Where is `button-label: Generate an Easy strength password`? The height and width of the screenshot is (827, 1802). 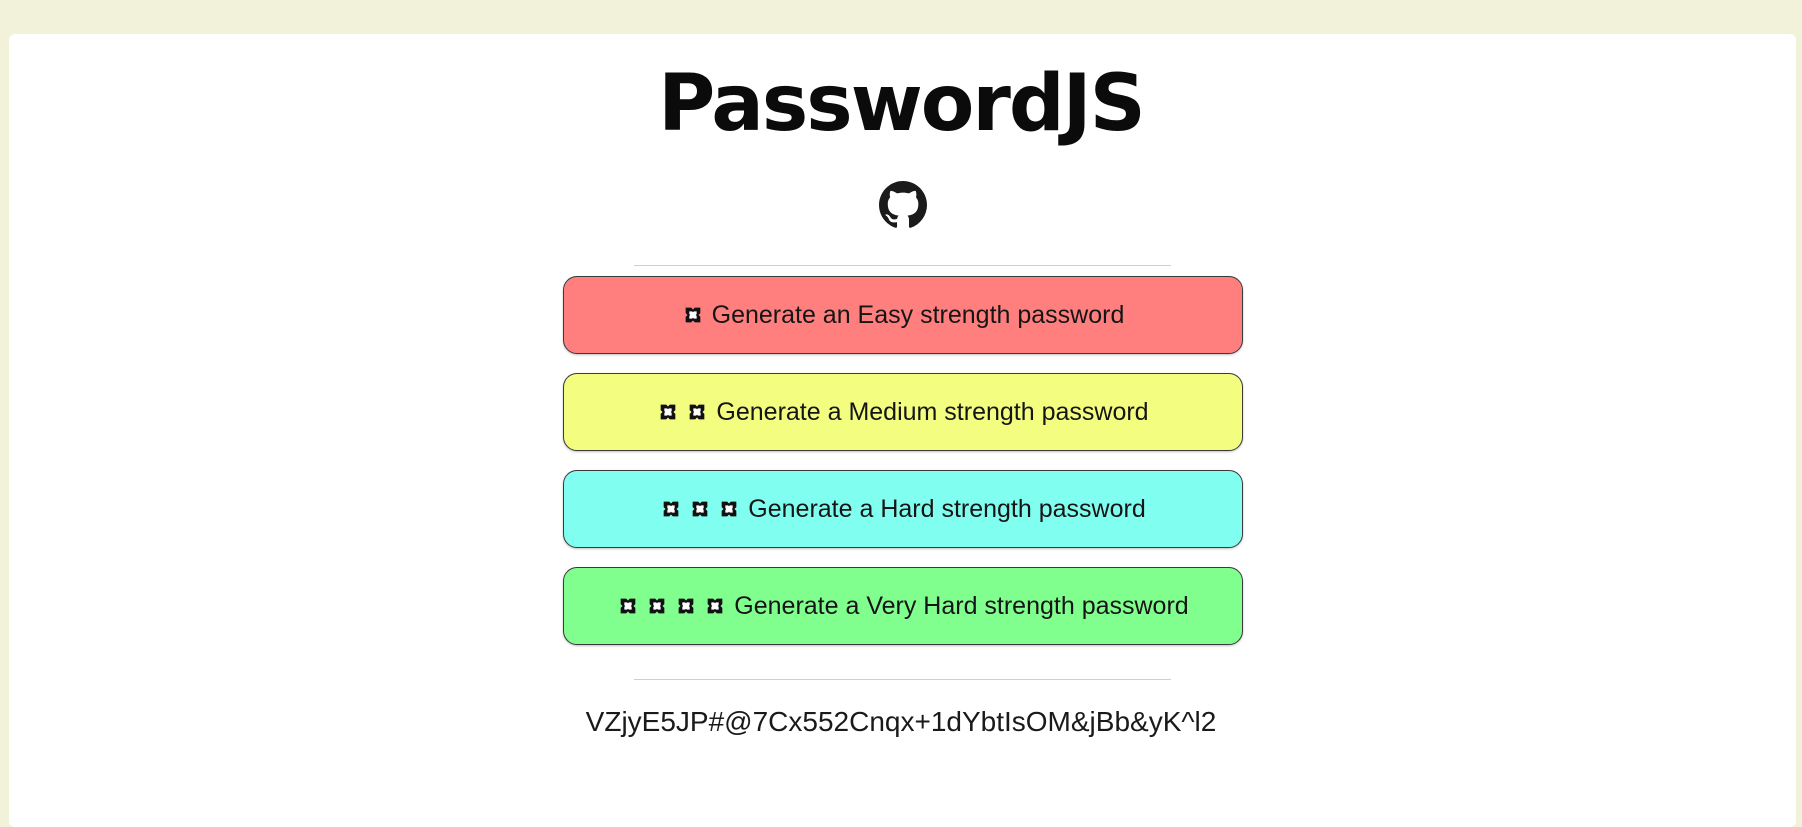
button-label: Generate an Easy strength password is located at coordinates (918, 314).